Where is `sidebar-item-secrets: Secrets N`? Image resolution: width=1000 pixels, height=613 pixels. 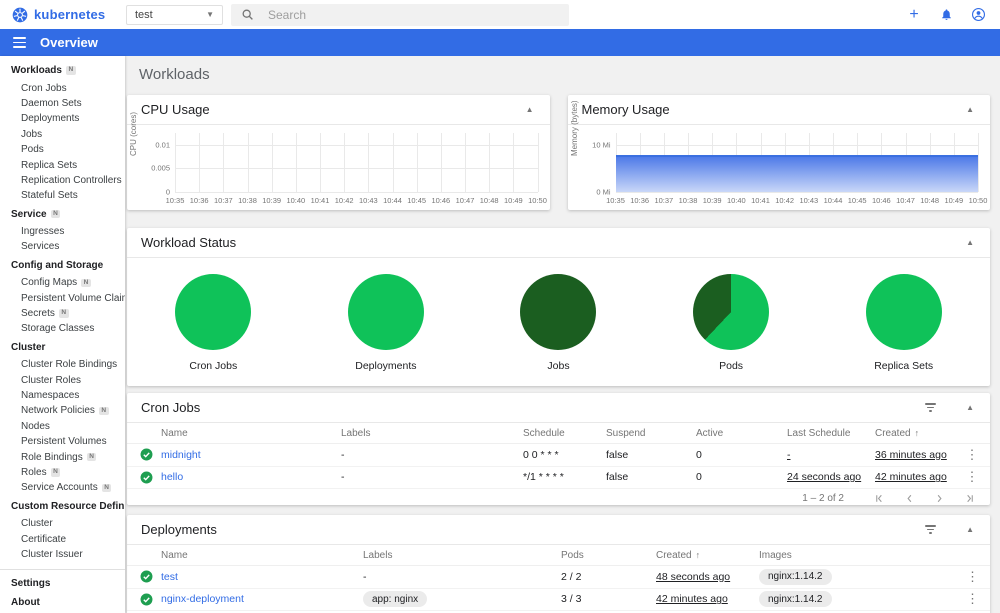 sidebar-item-secrets: Secrets N is located at coordinates (62, 313).